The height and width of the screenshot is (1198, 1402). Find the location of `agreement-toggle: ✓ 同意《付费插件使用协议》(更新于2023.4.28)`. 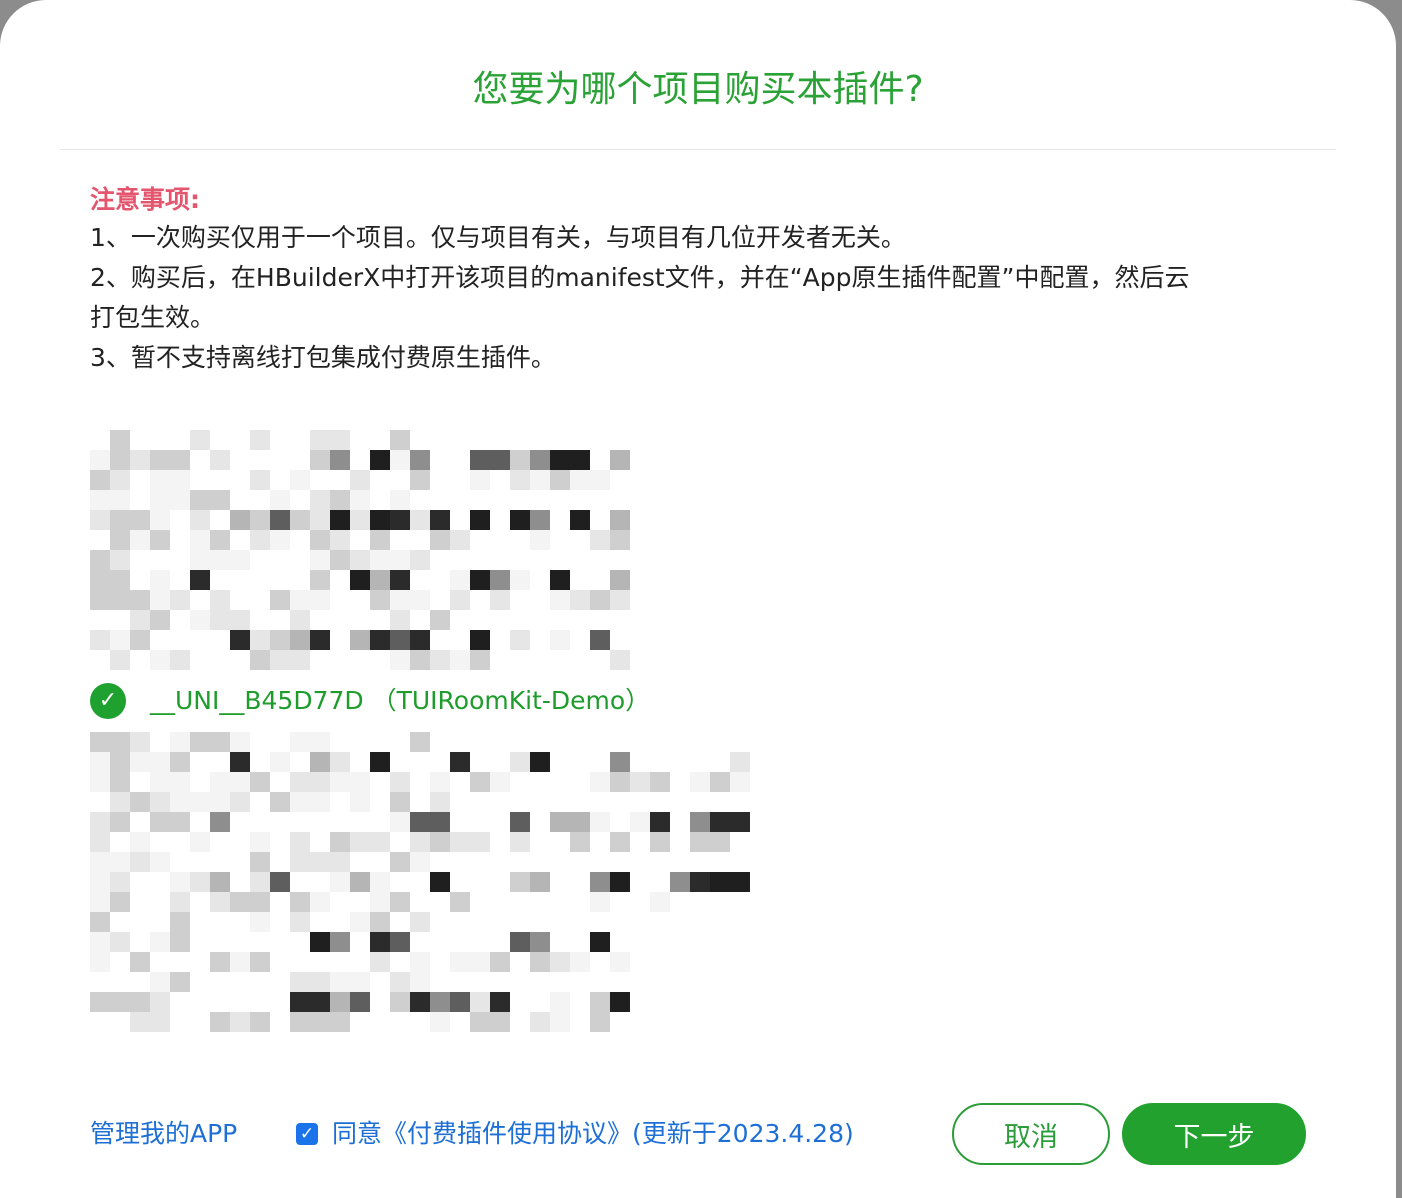

agreement-toggle: ✓ 同意《付费插件使用协议》(更新于2023.4.28) is located at coordinates (575, 1134).